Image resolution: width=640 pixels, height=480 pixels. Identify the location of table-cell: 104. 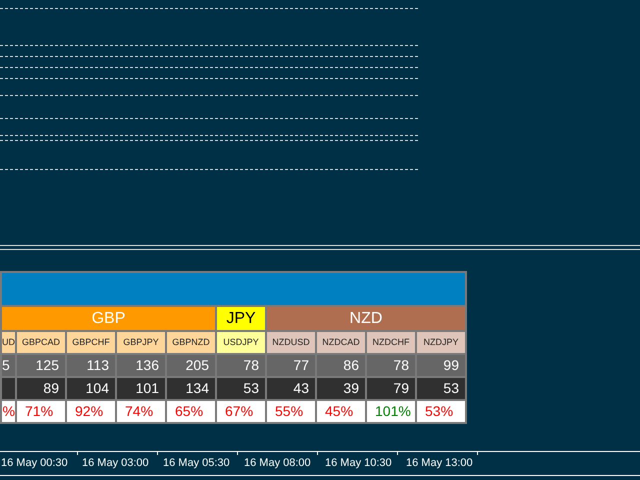
(91, 388).